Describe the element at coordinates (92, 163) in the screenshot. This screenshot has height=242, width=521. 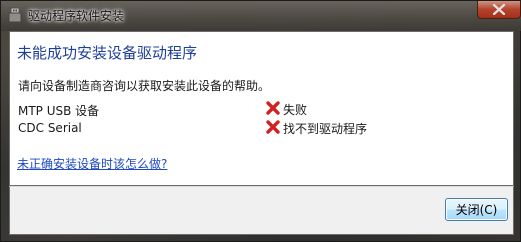
I see `help-link: 未正确安装设备时该怎么做?` at that location.